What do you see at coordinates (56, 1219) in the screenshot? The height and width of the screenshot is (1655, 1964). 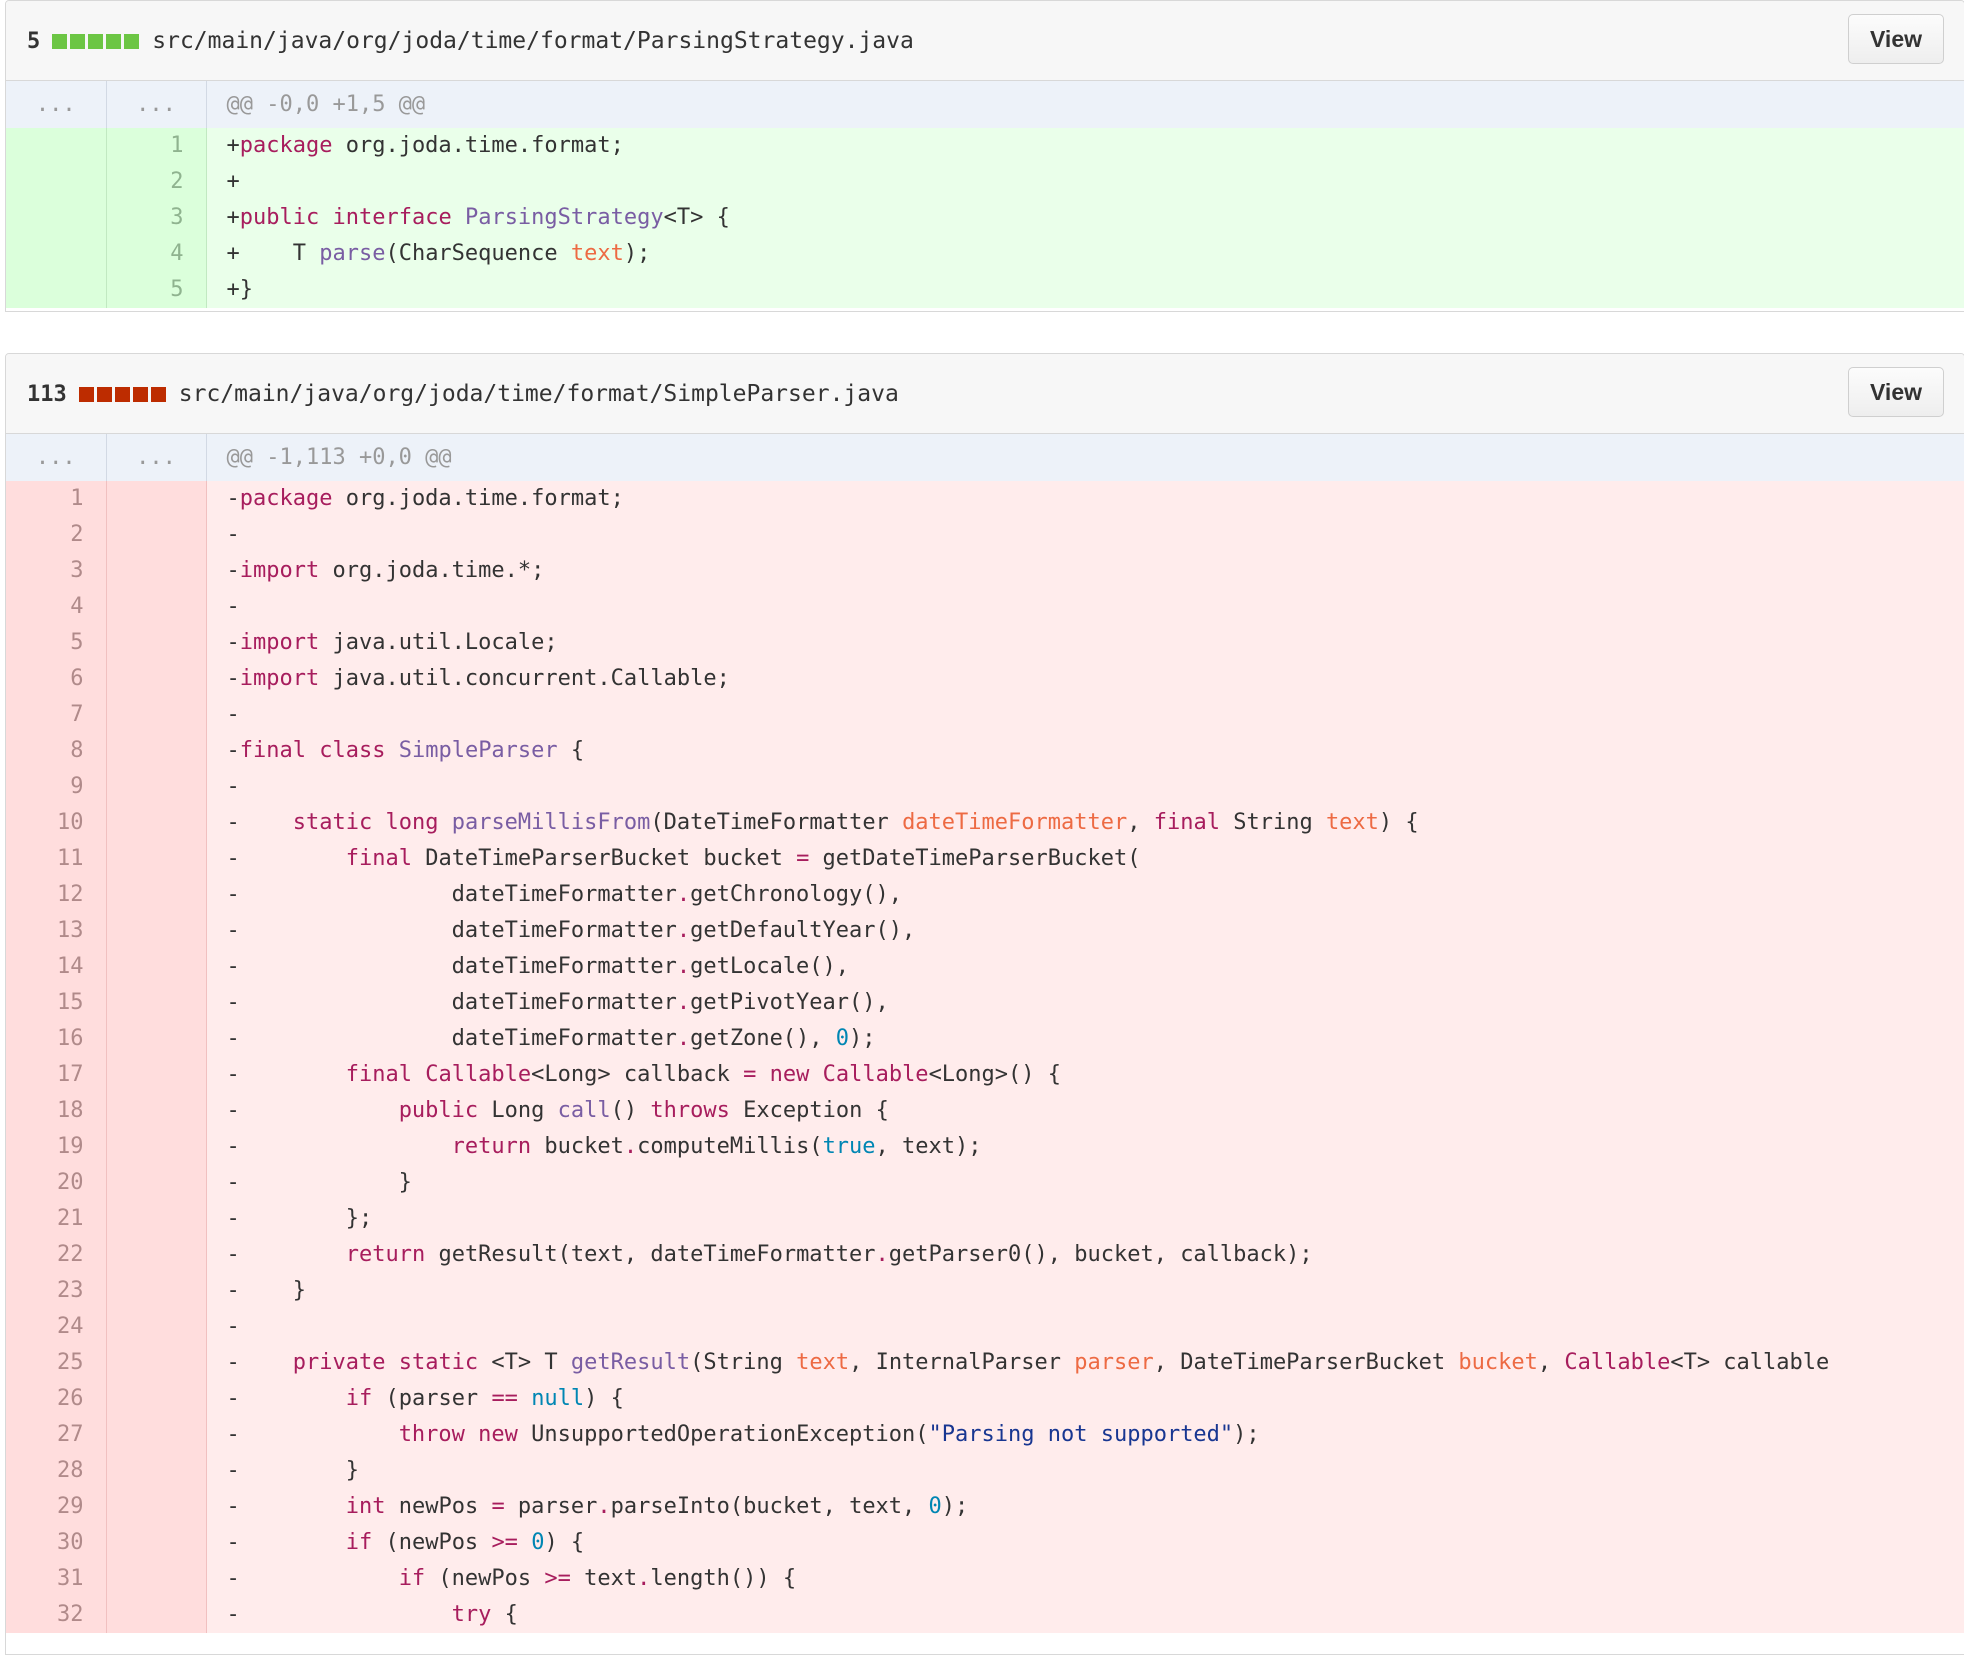 I see `old-line-number: 21` at bounding box center [56, 1219].